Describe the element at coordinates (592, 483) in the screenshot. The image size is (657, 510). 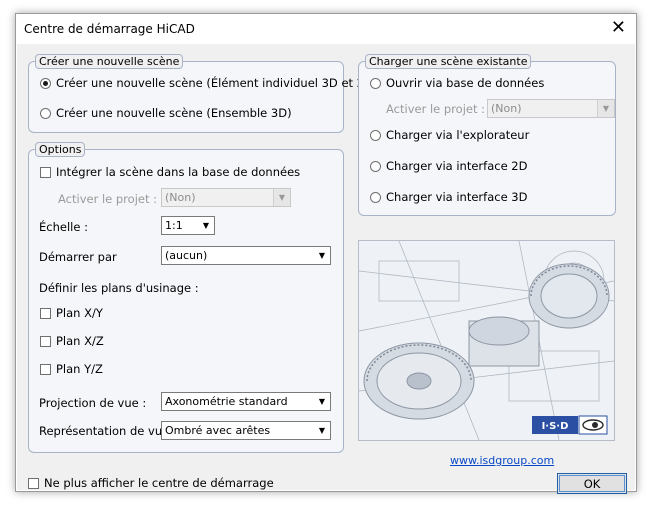
I see `ok-button: OK` at that location.